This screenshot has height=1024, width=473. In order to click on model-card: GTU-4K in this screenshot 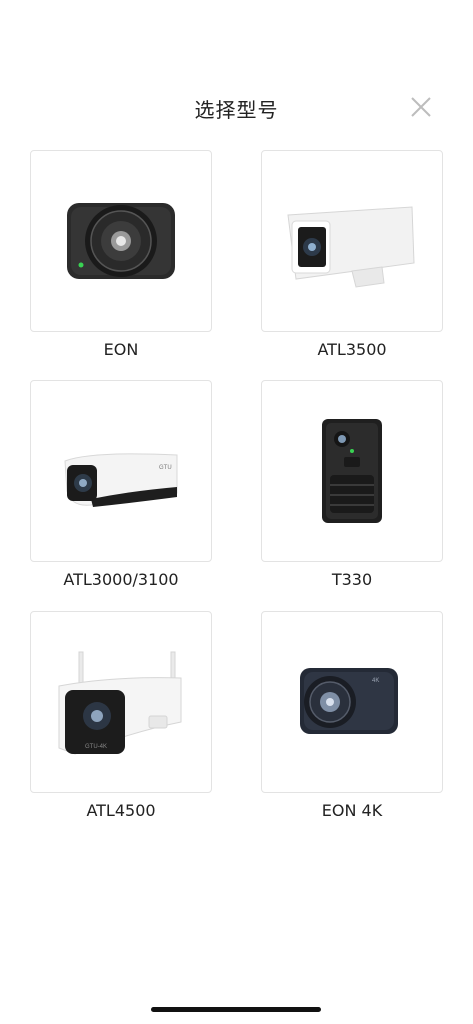, I will do `click(121, 702)`.